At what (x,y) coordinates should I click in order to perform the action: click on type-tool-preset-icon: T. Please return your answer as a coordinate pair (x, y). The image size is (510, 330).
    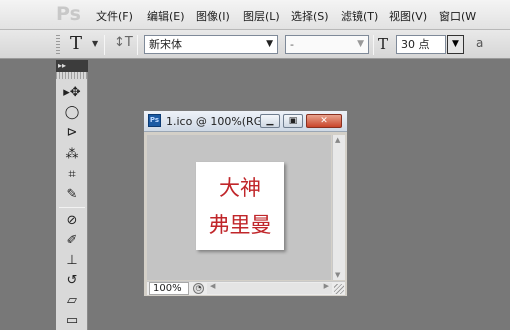
    Looking at the image, I should click on (76, 43).